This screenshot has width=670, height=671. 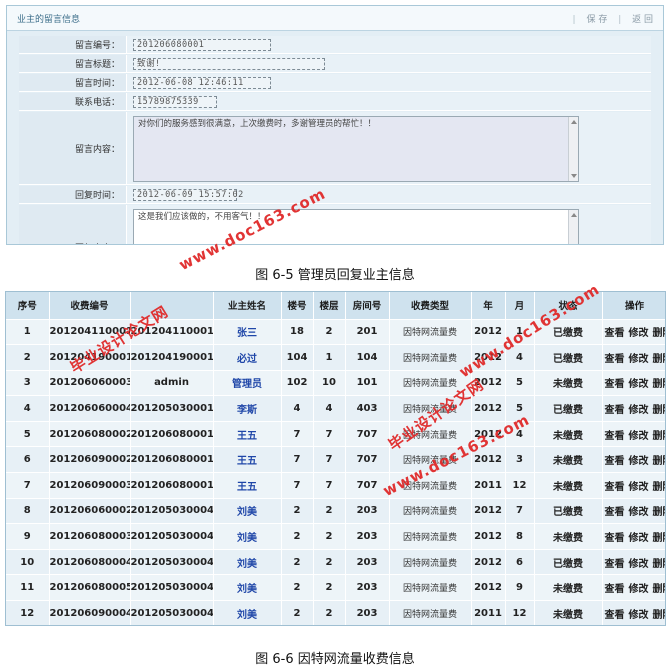 What do you see at coordinates (335, 195) in the screenshot?
I see `row-reply-time: 回复时间： 2012-06-09 15:57:02` at bounding box center [335, 195].